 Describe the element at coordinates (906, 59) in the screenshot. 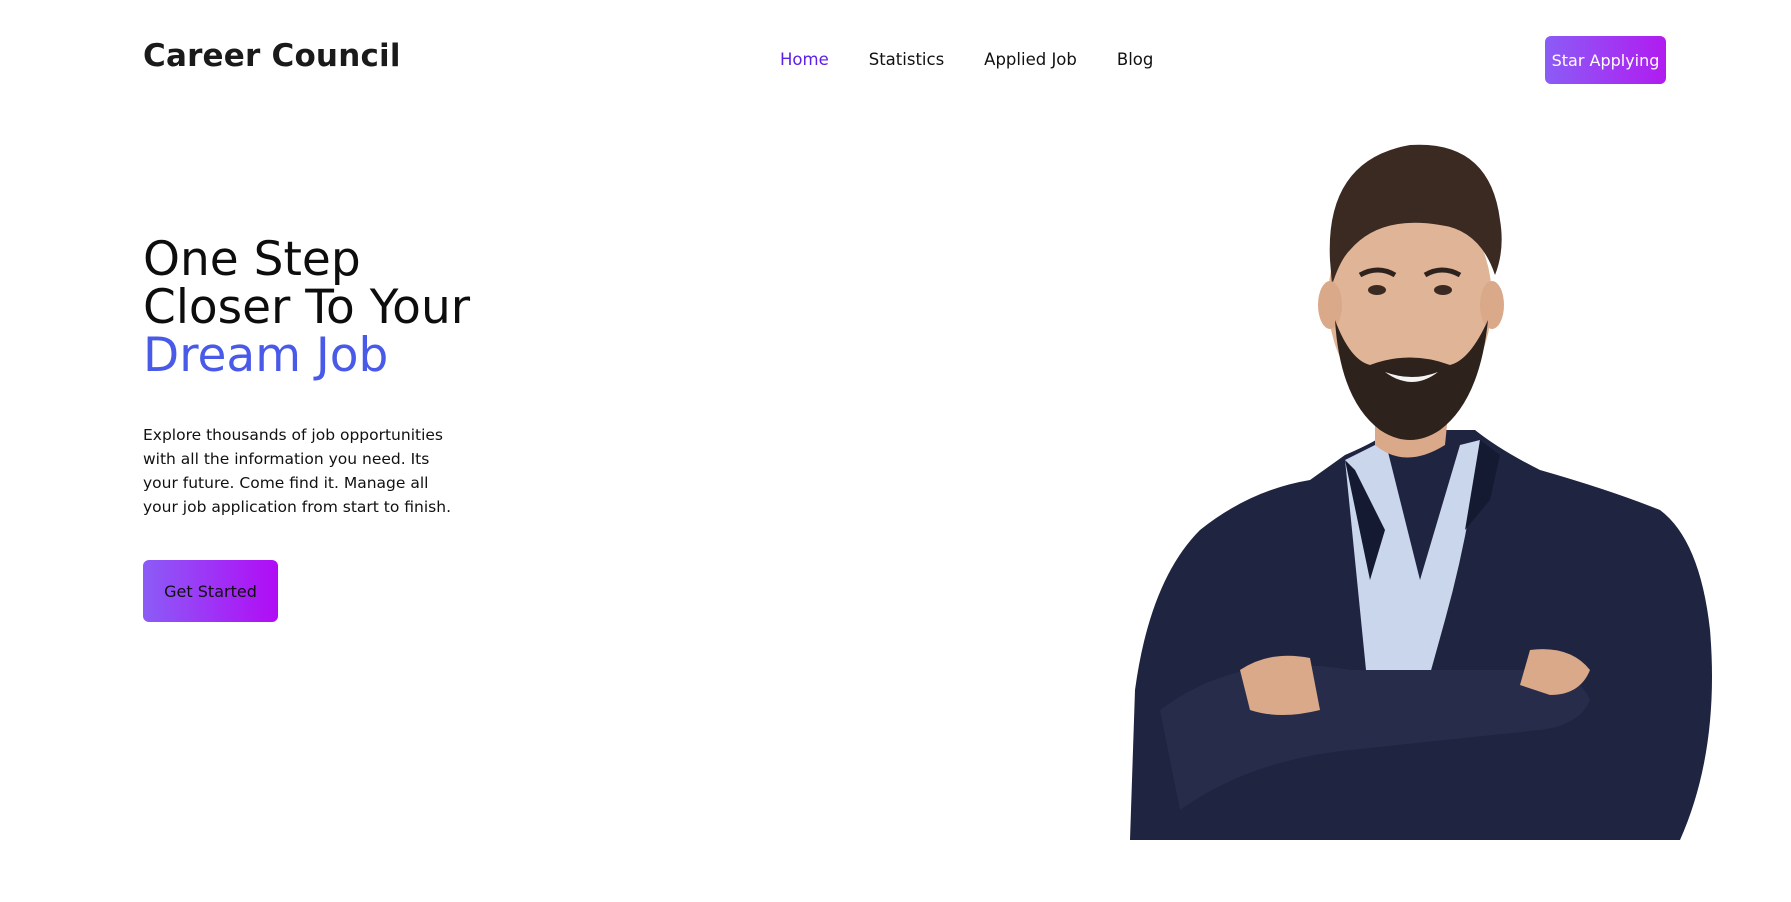

I see `nav-statistics: Statistics` at that location.